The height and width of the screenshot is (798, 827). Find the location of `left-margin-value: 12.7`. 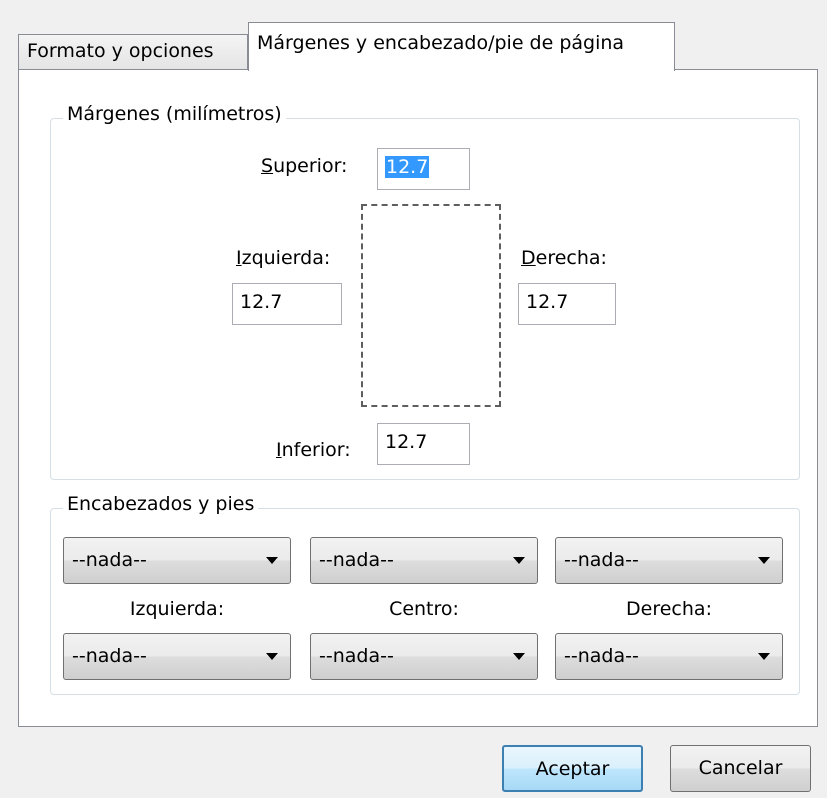

left-margin-value: 12.7 is located at coordinates (261, 302).